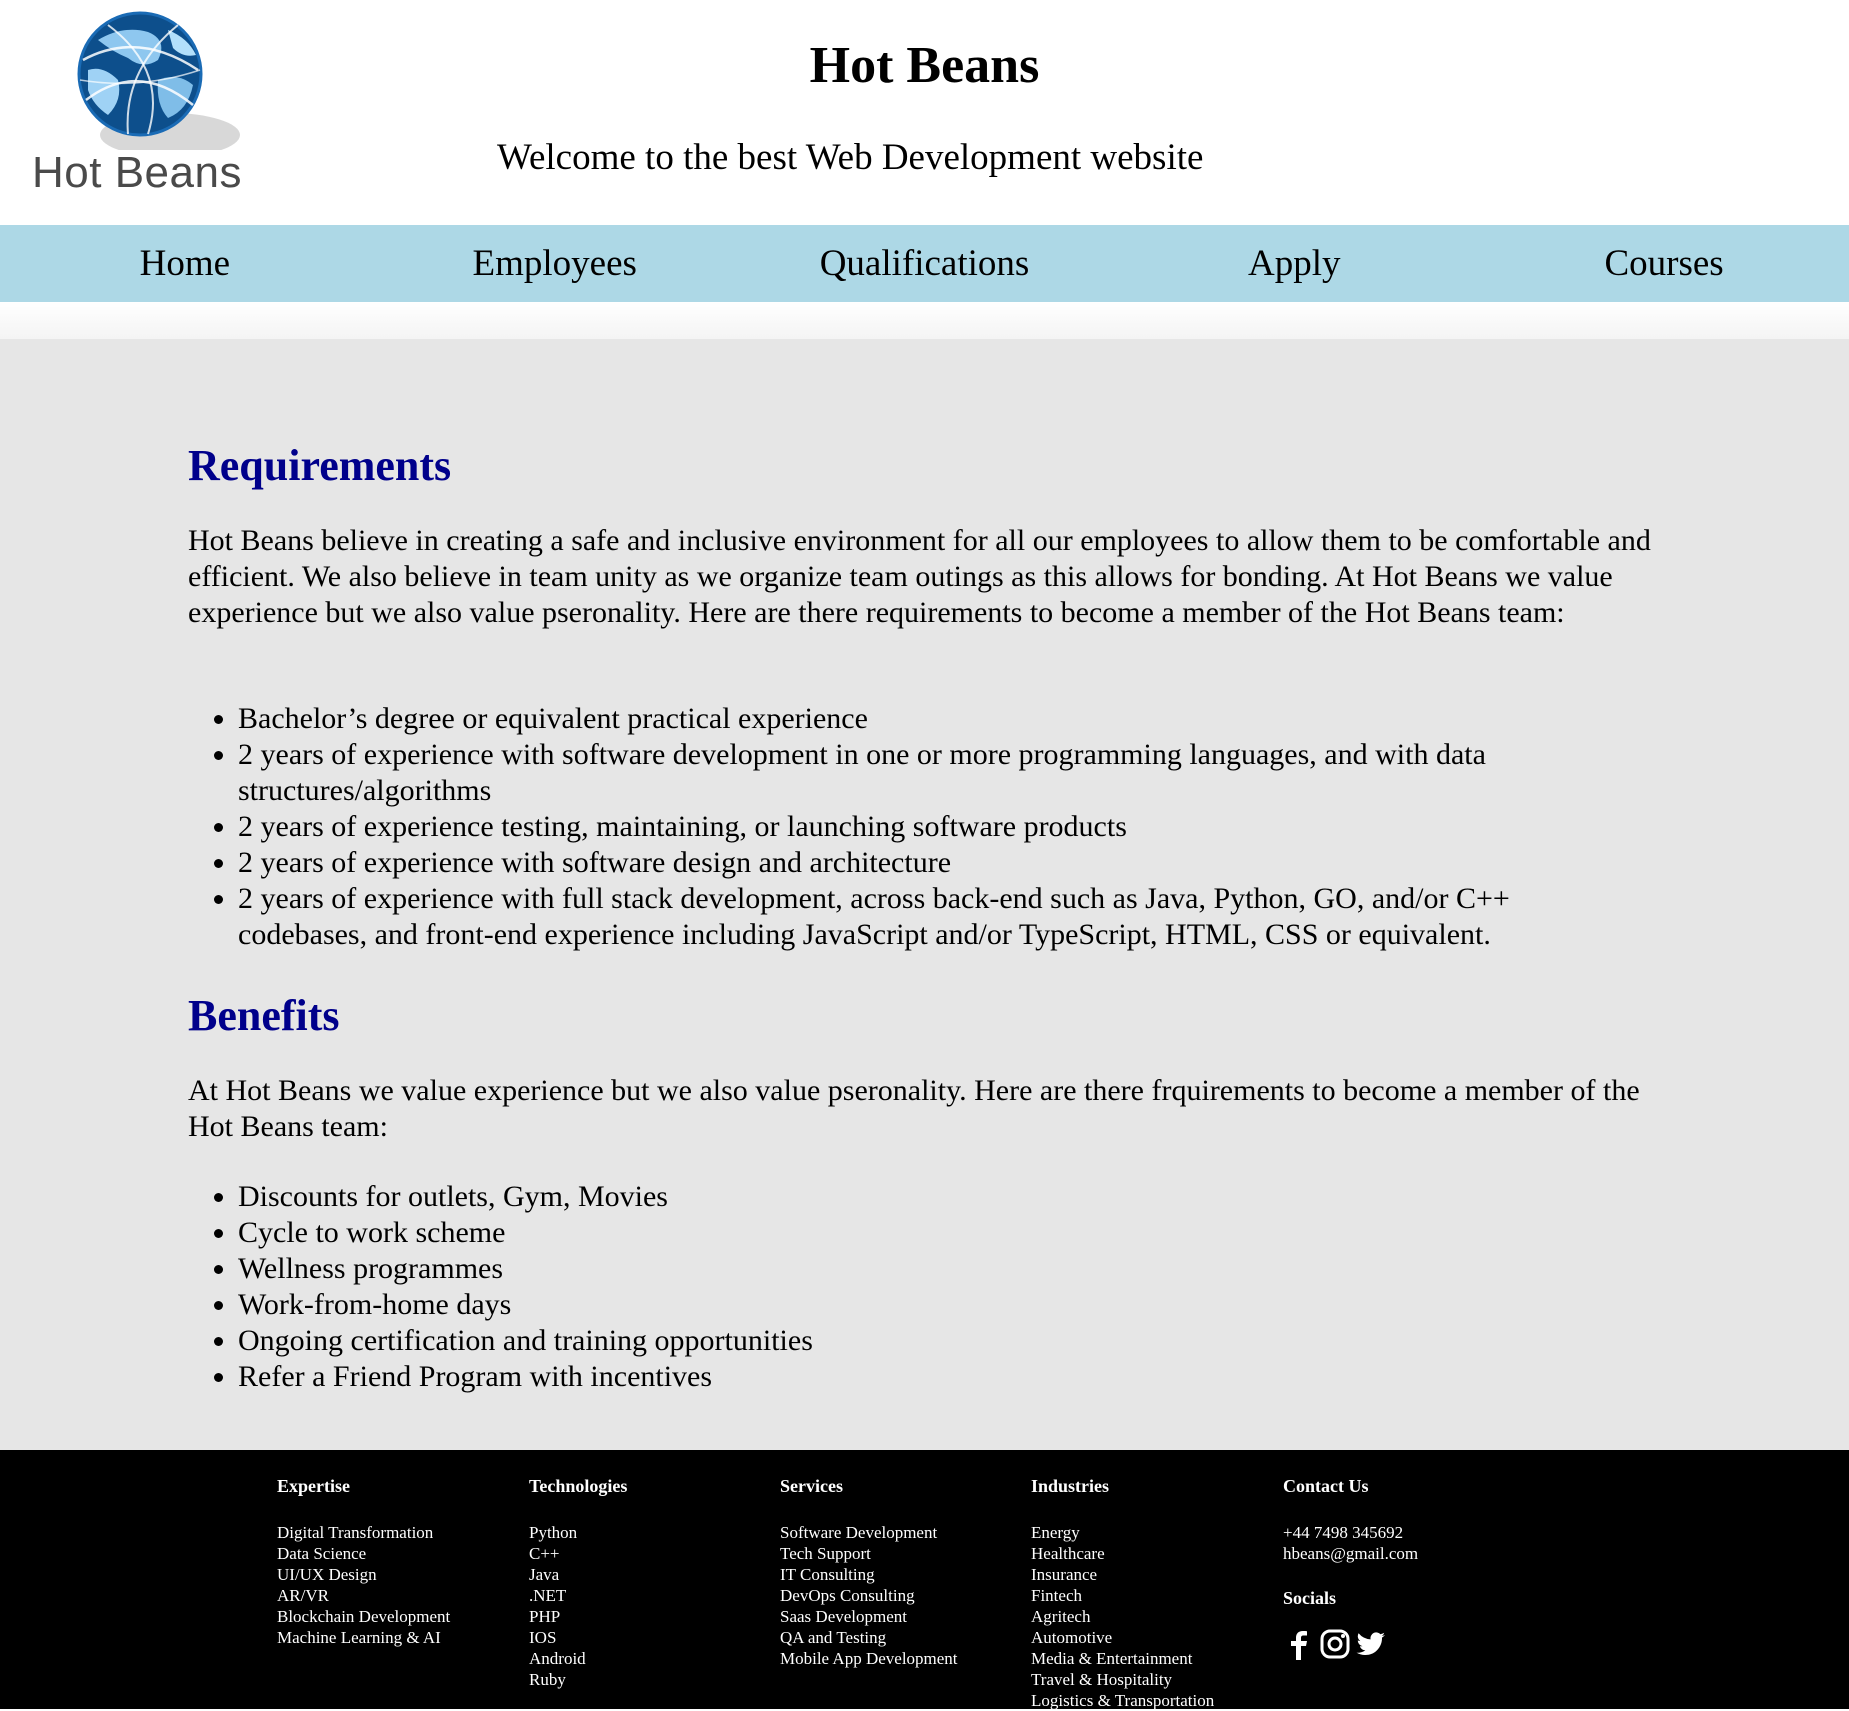 This screenshot has height=1711, width=1849. I want to click on footer-link: Logistics & Transportation, so click(1122, 1700).